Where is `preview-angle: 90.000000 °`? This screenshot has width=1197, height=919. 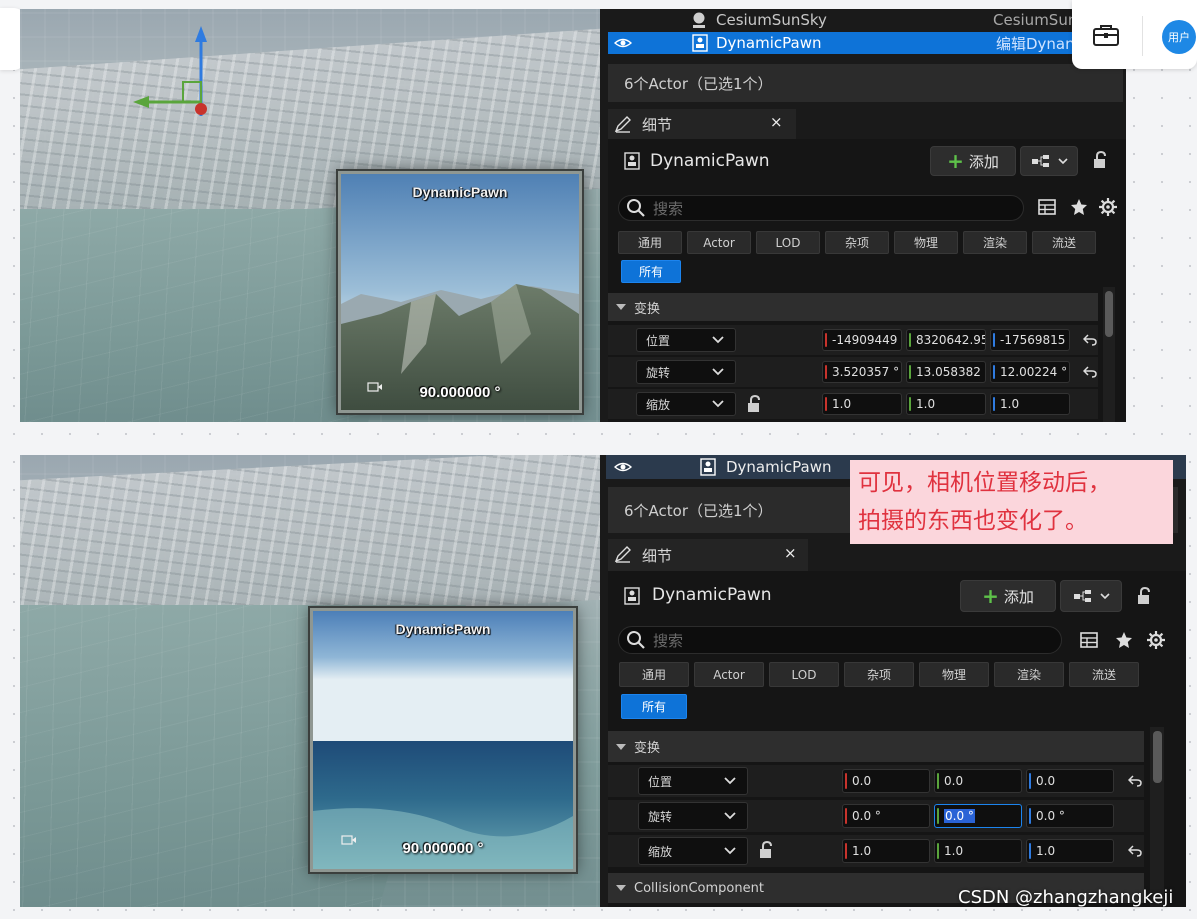
preview-angle: 90.000000 ° is located at coordinates (460, 392).